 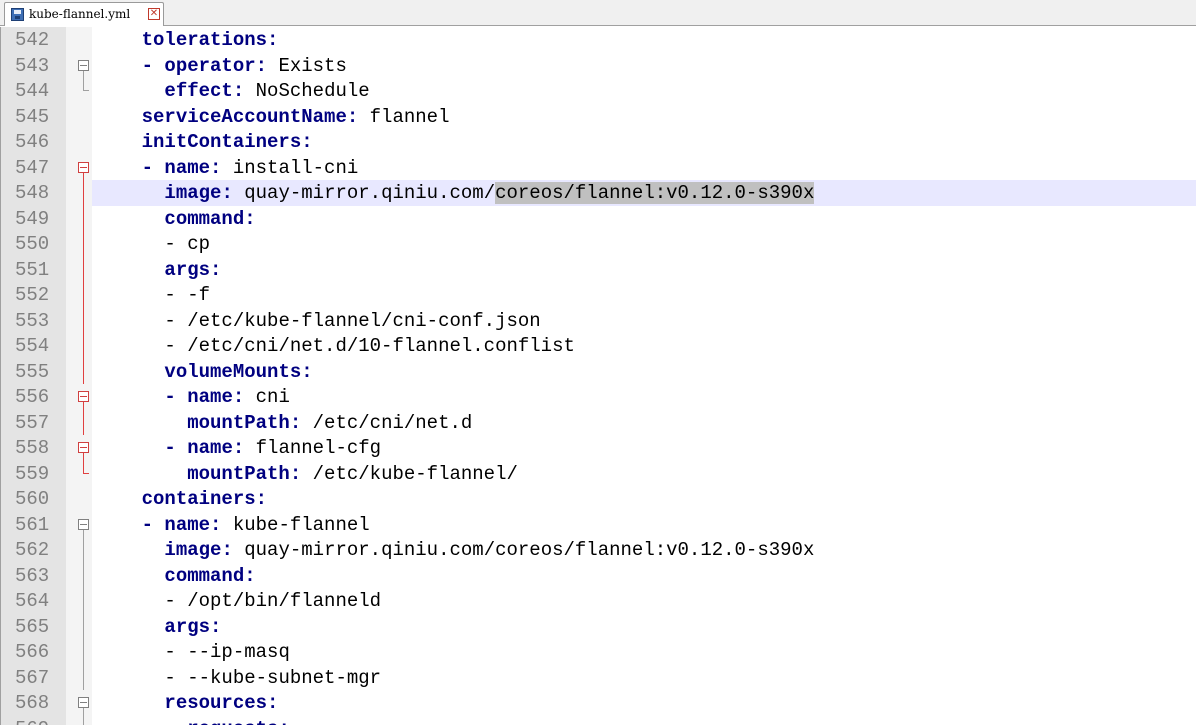 I want to click on line-number: 567, so click(x=32, y=677).